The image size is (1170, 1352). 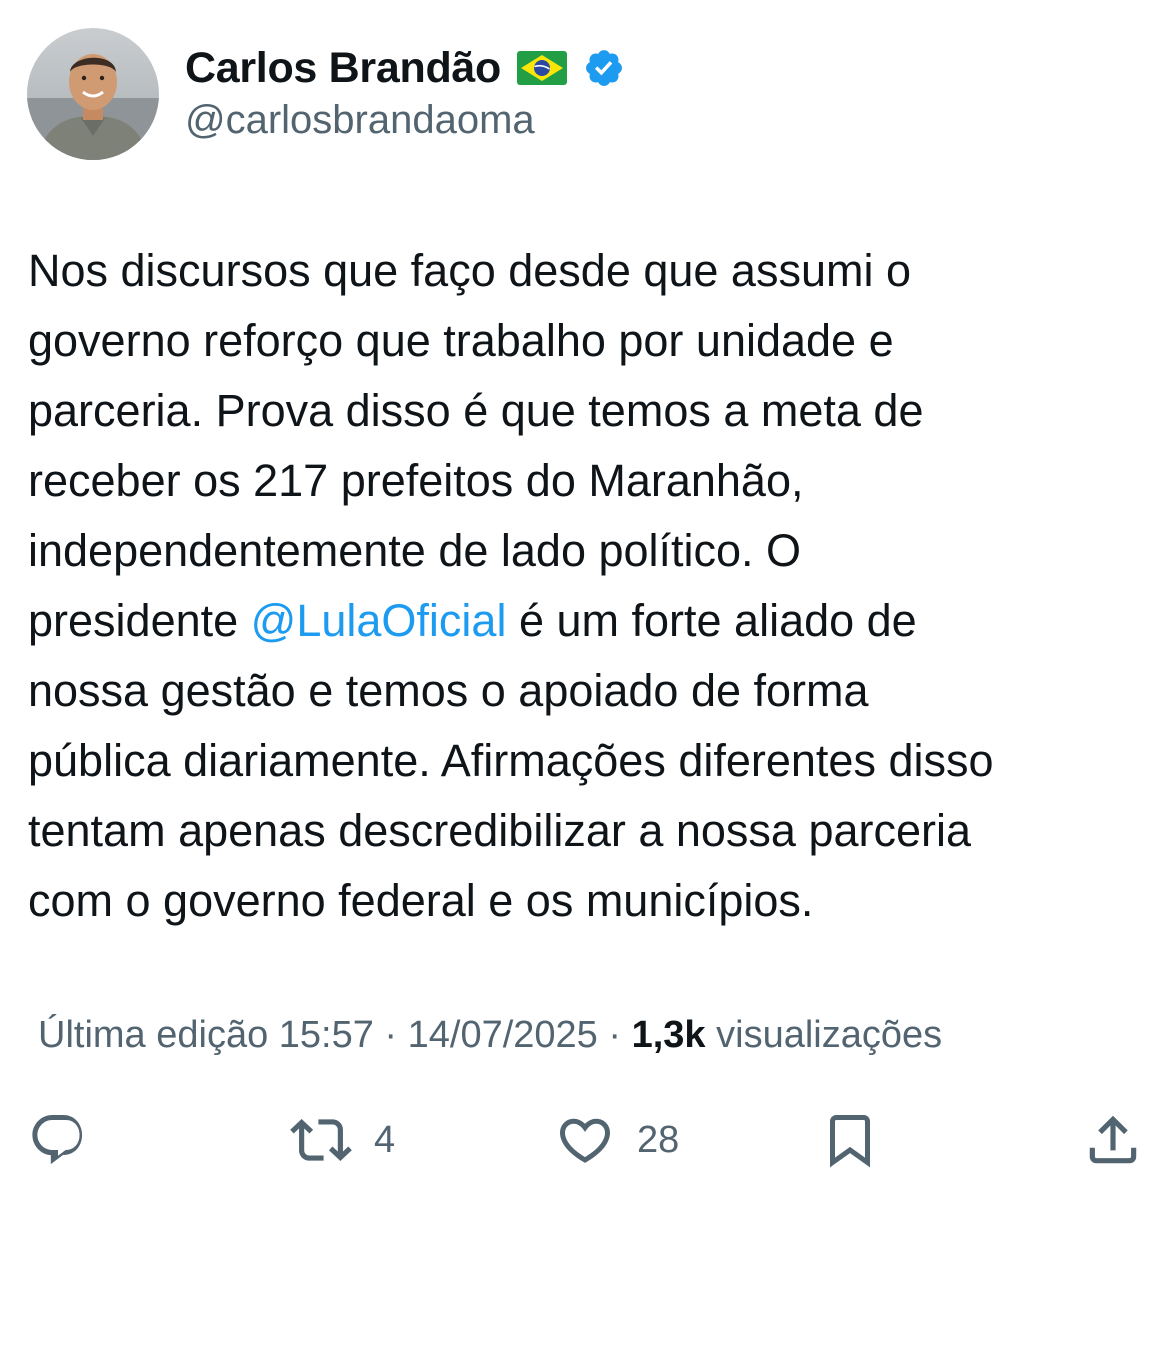 I want to click on share-button, so click(x=1113, y=1140).